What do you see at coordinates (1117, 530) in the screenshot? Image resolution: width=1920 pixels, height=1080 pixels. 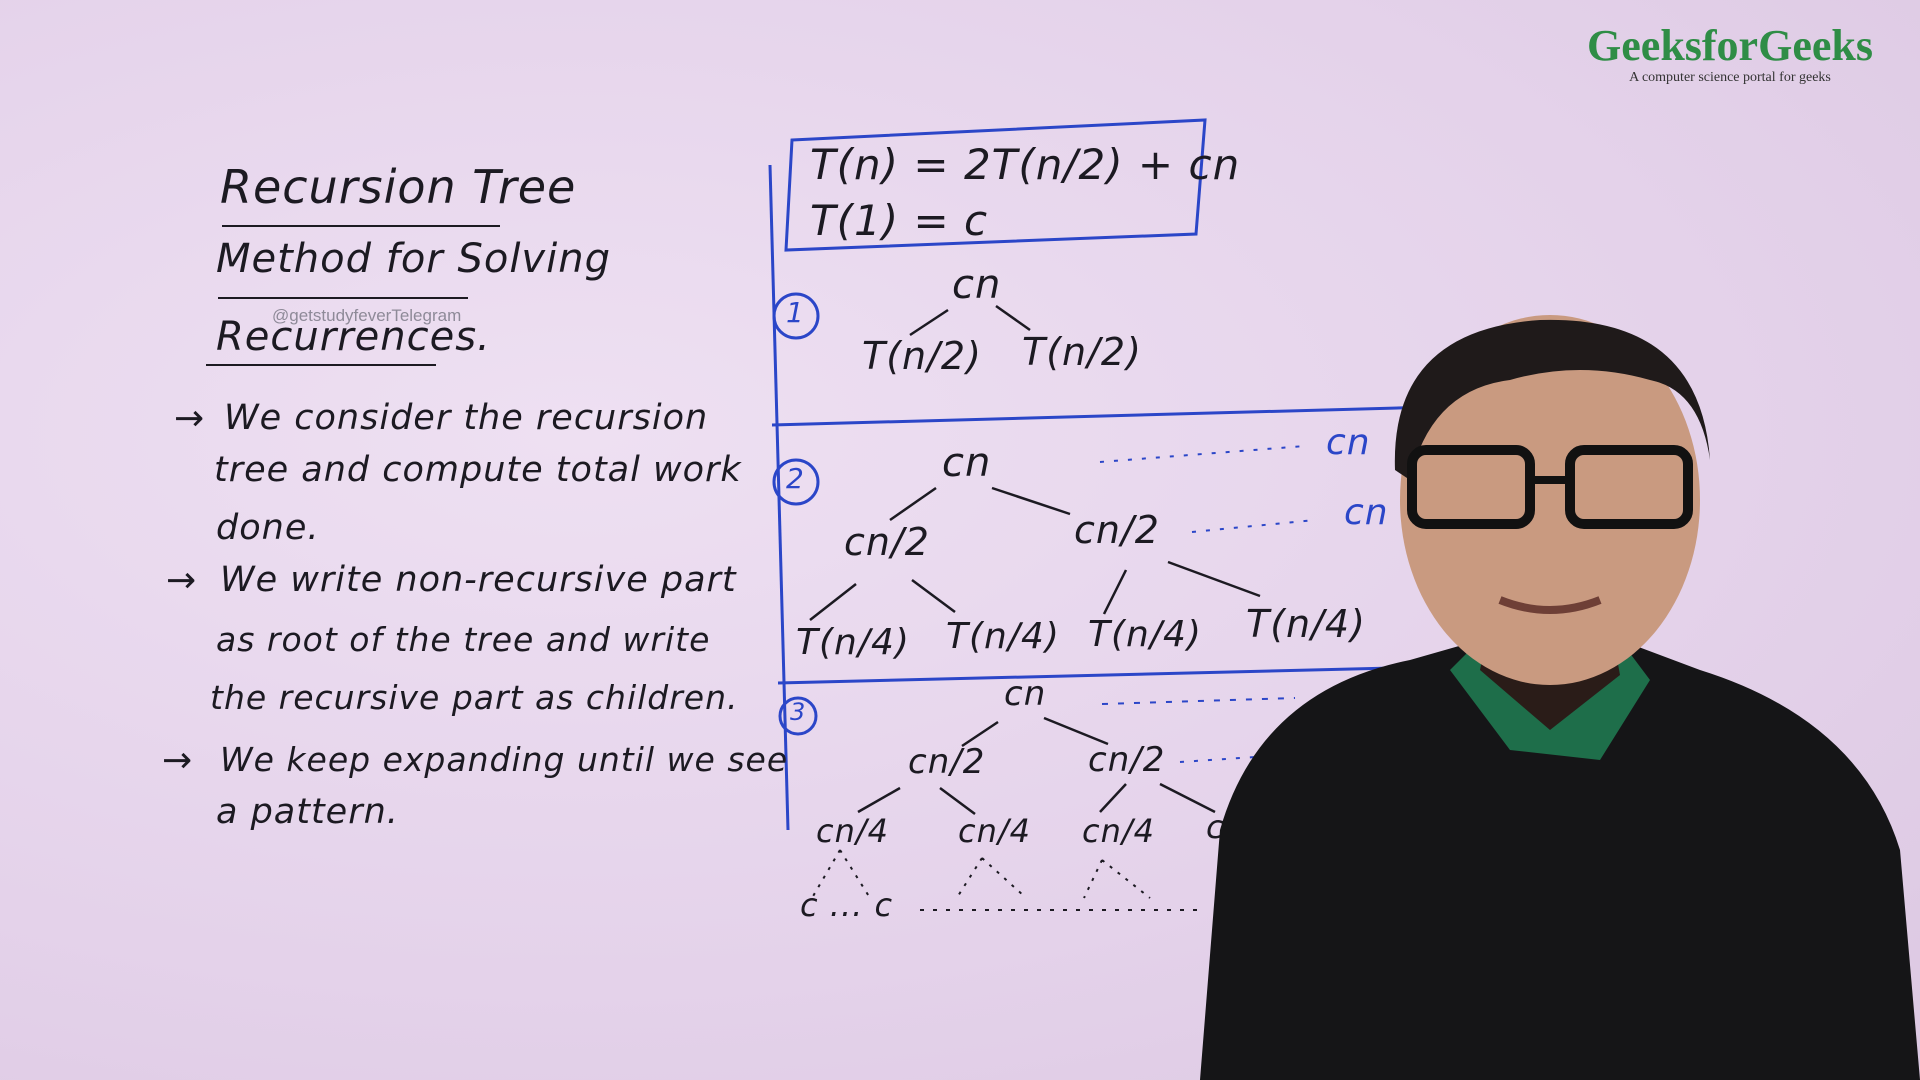 I see `step2-l1-right: cn/2` at bounding box center [1117, 530].